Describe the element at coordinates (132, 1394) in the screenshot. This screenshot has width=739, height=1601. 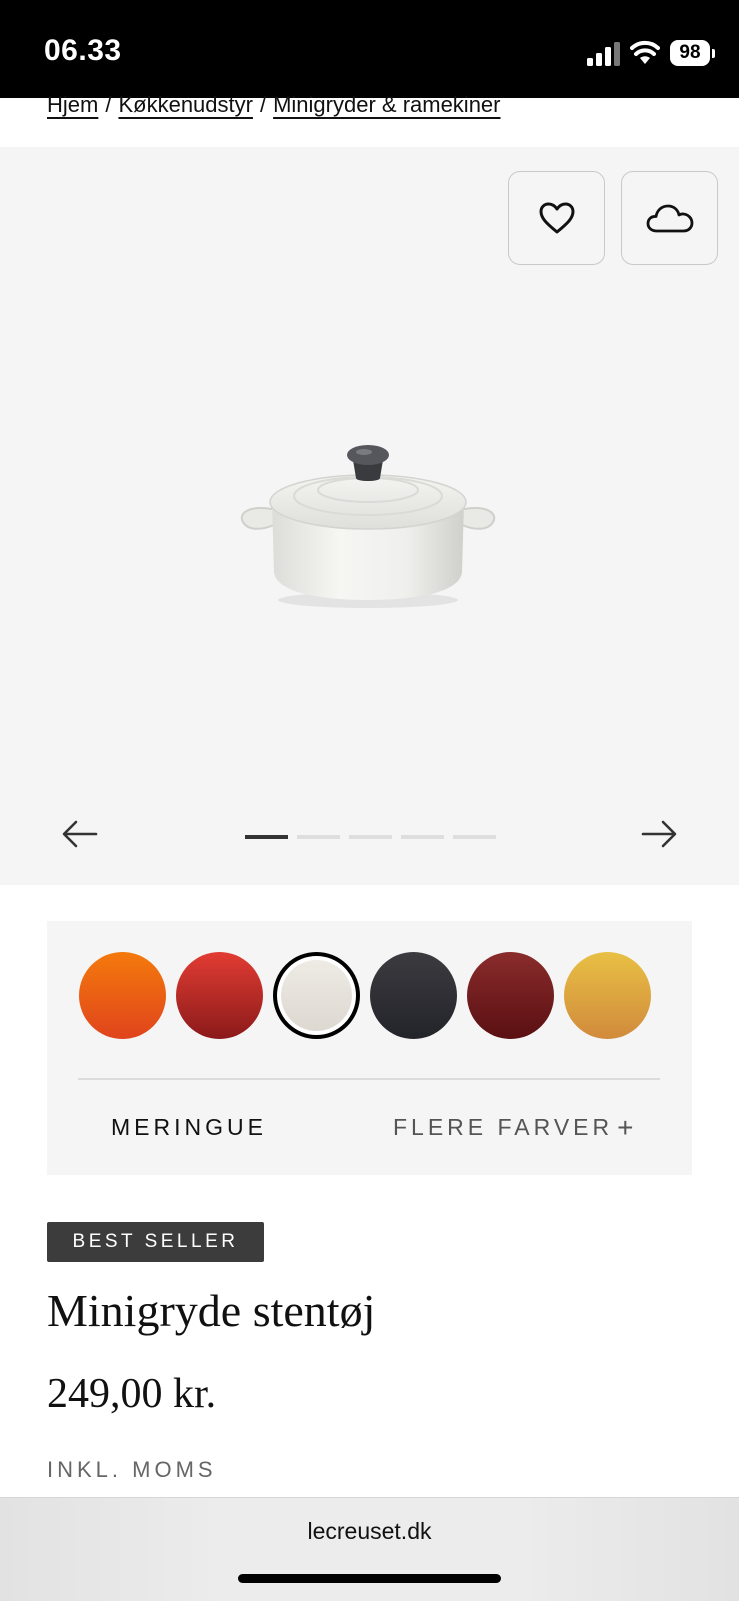
I see `product-price: 249,00 kr.` at that location.